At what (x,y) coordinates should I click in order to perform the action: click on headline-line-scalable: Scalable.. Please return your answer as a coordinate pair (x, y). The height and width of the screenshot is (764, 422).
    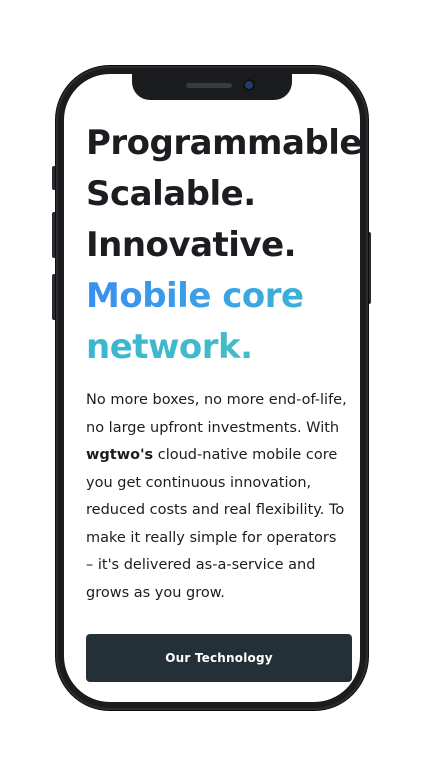
    Looking at the image, I should click on (171, 194).